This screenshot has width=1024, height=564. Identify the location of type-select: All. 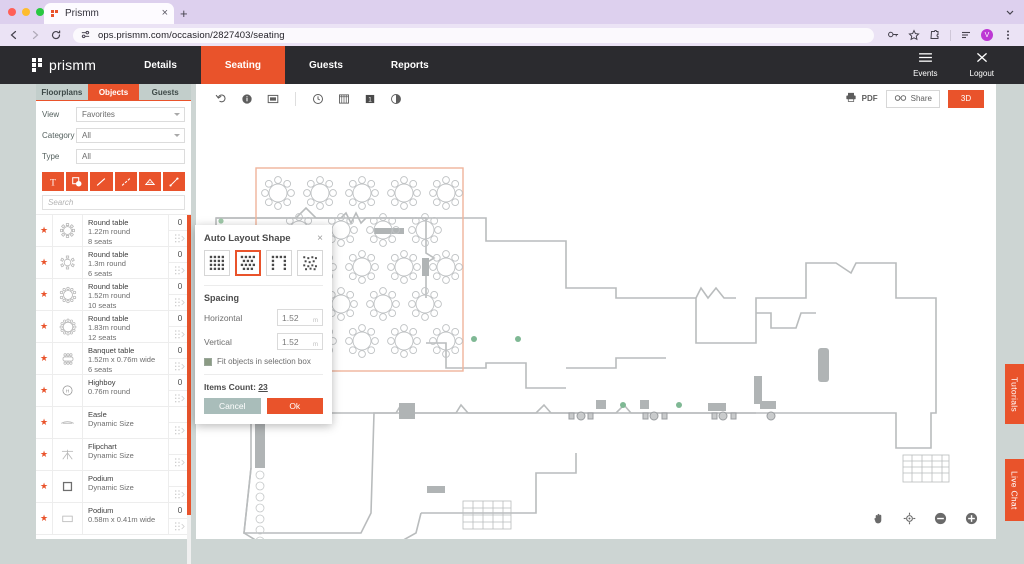
(130, 156).